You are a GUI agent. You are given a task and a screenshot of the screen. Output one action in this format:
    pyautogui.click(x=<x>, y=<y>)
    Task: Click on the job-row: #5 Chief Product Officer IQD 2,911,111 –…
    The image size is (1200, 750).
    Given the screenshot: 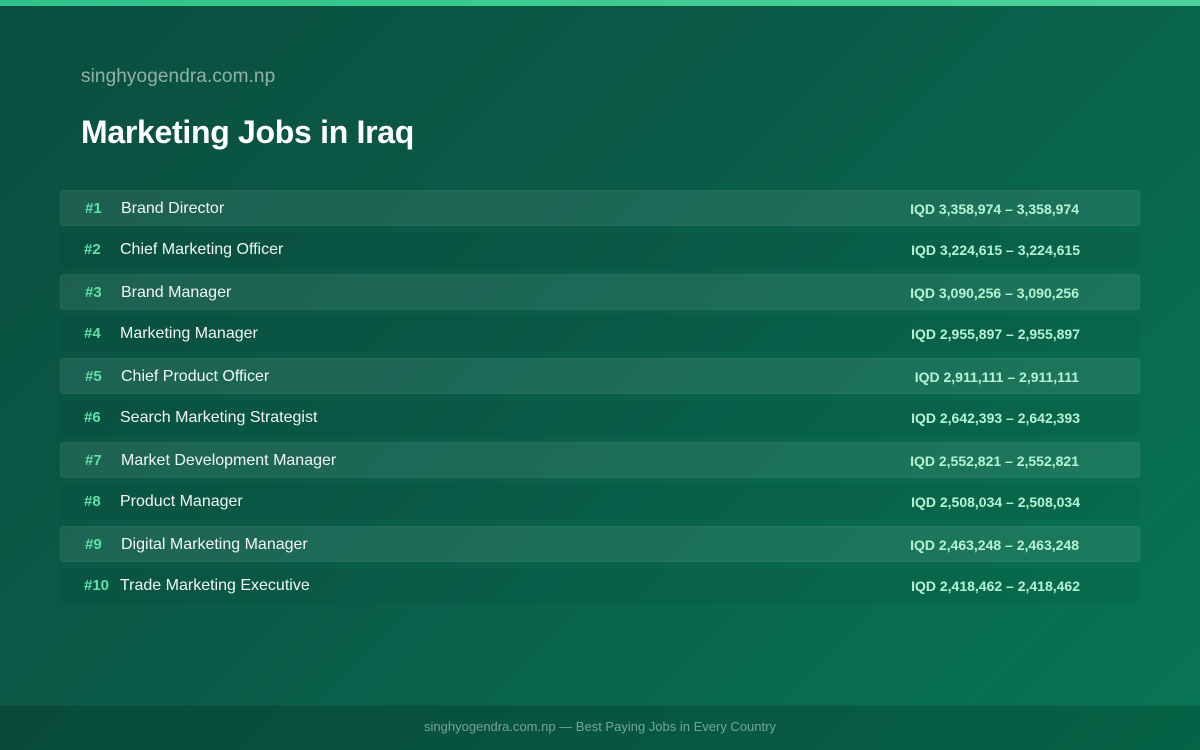 What is the action you would take?
    pyautogui.click(x=600, y=376)
    